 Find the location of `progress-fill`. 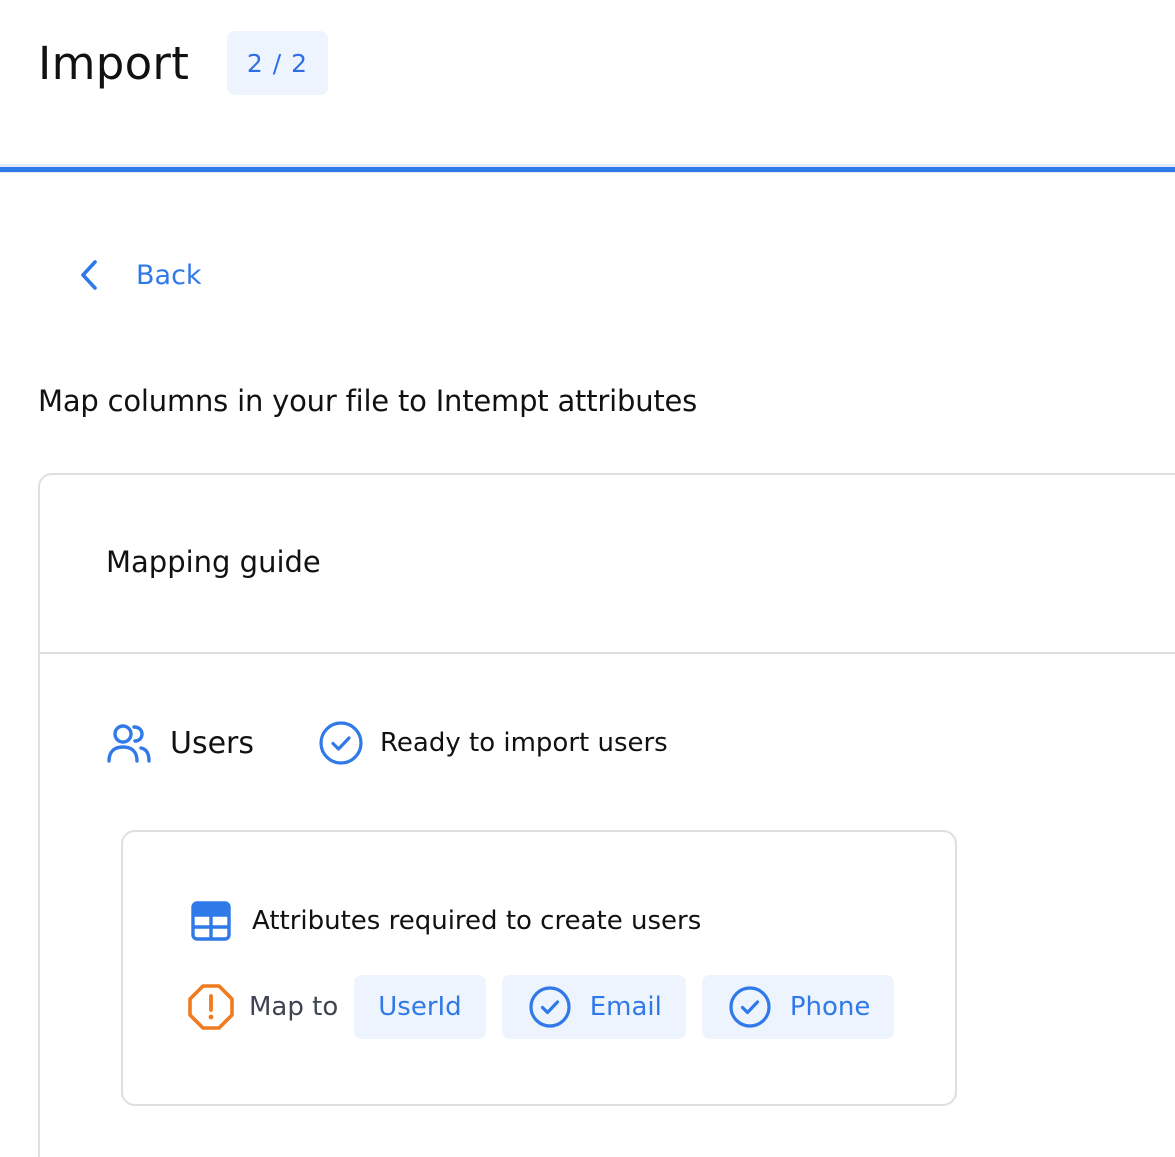

progress-fill is located at coordinates (587, 169).